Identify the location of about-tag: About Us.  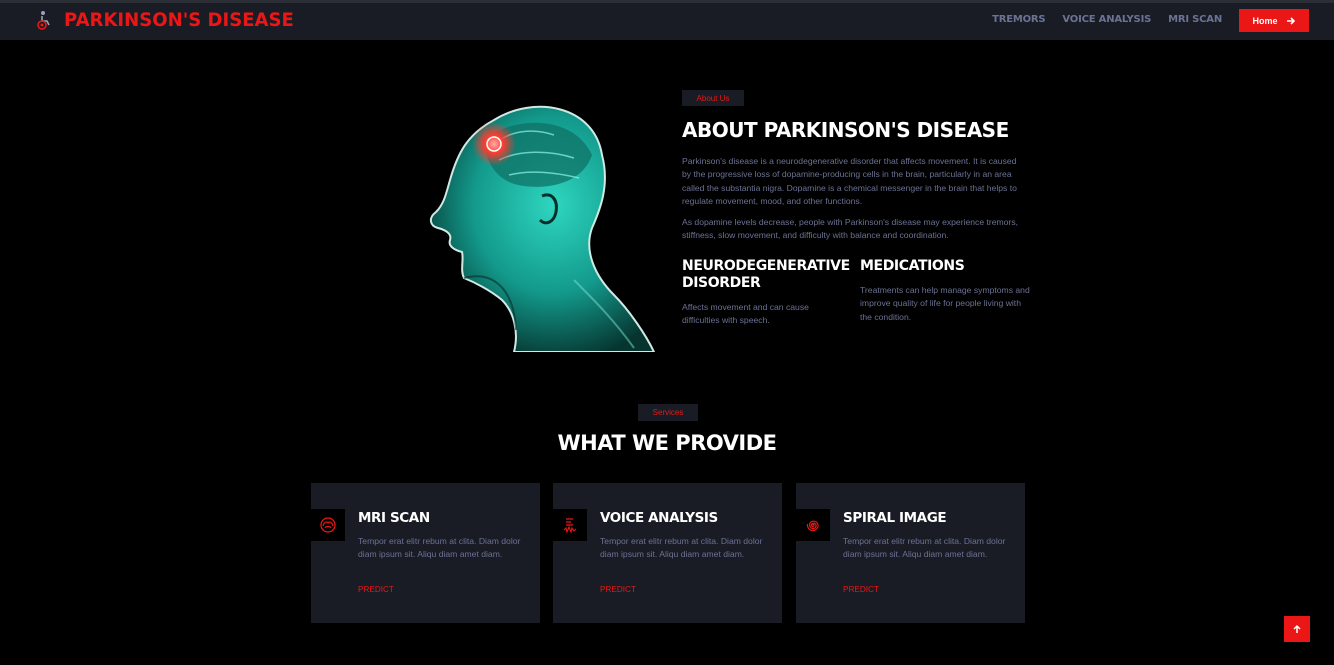
(713, 98).